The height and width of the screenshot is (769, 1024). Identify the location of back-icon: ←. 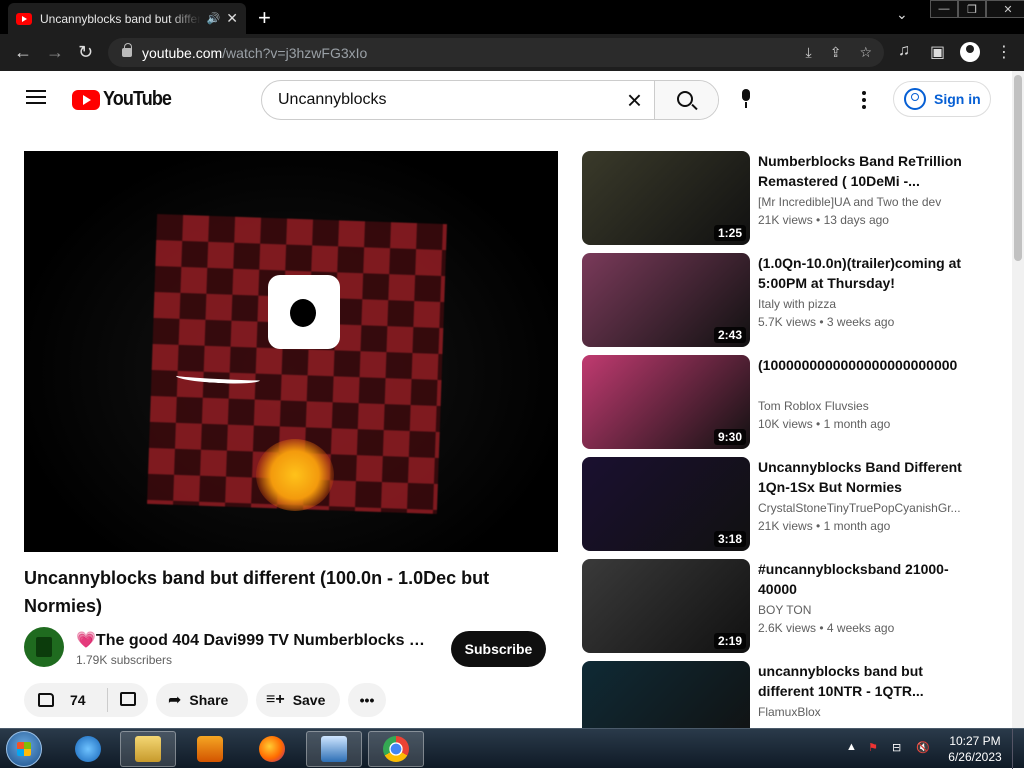
(23, 52).